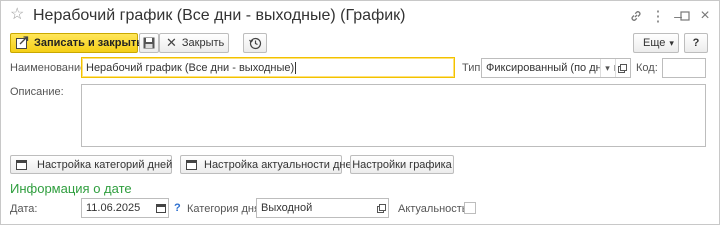 Image resolution: width=720 pixels, height=240 pixels. I want to click on maximize-icon, so click(685, 16).